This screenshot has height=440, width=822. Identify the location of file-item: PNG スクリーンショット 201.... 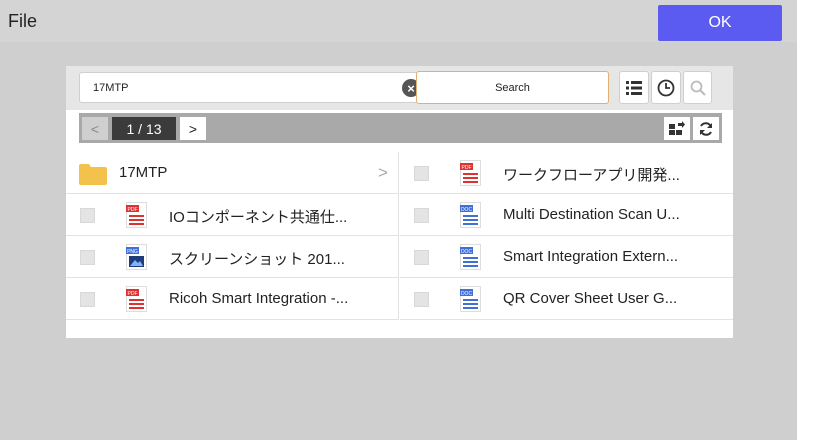
(232, 257).